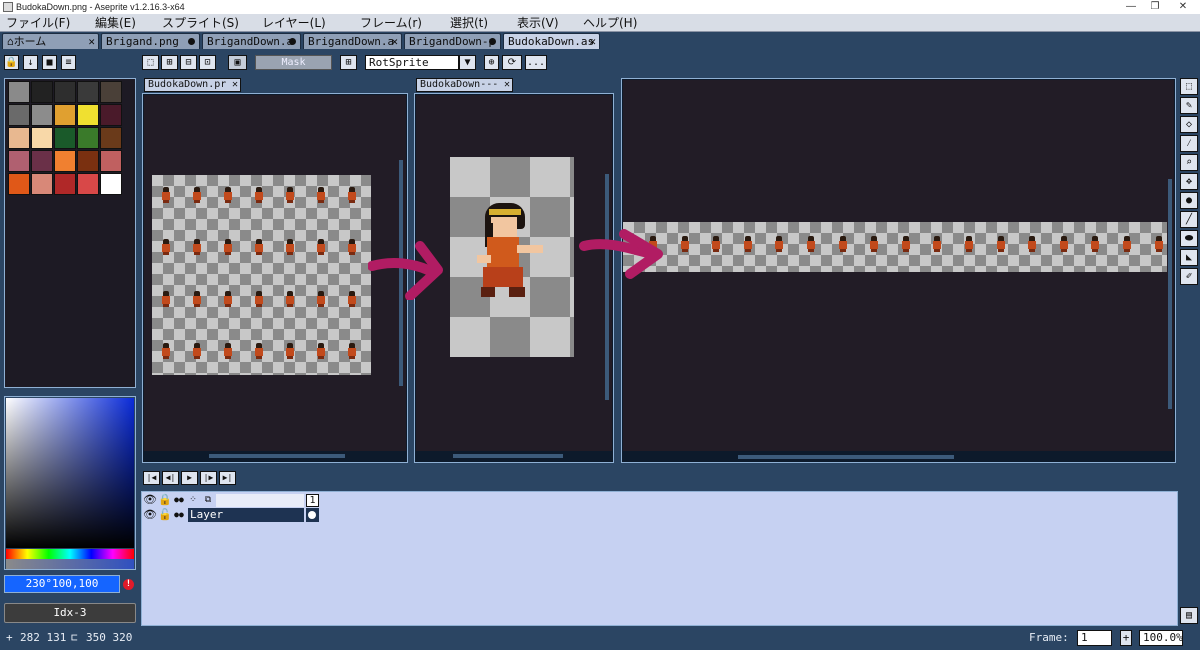 This screenshot has width=1200, height=650. Describe the element at coordinates (1189, 86) in the screenshot. I see `rectangular-marquee-icon: ⬚` at that location.